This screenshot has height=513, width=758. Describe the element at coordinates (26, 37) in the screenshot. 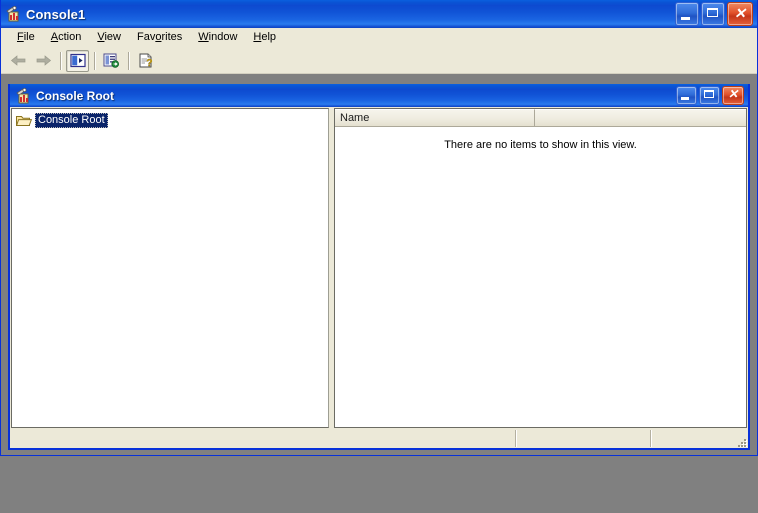

I see `menu-item-file: File` at that location.